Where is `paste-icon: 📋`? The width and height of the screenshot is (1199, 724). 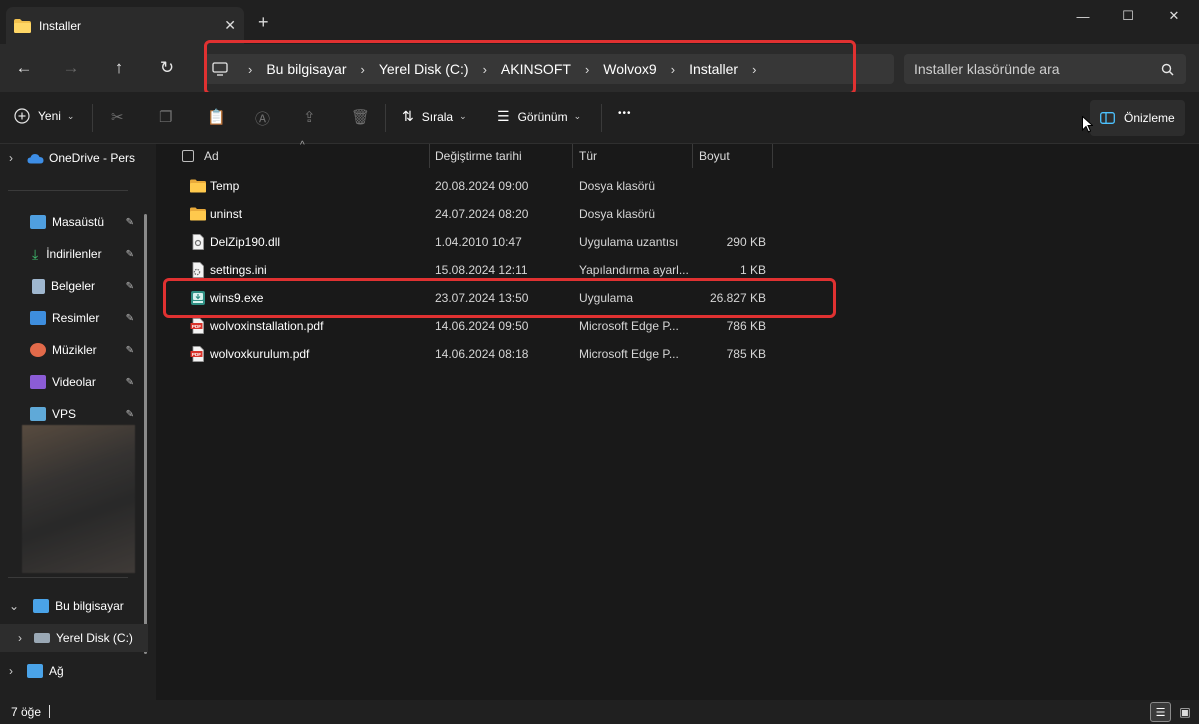 paste-icon: 📋 is located at coordinates (216, 117).